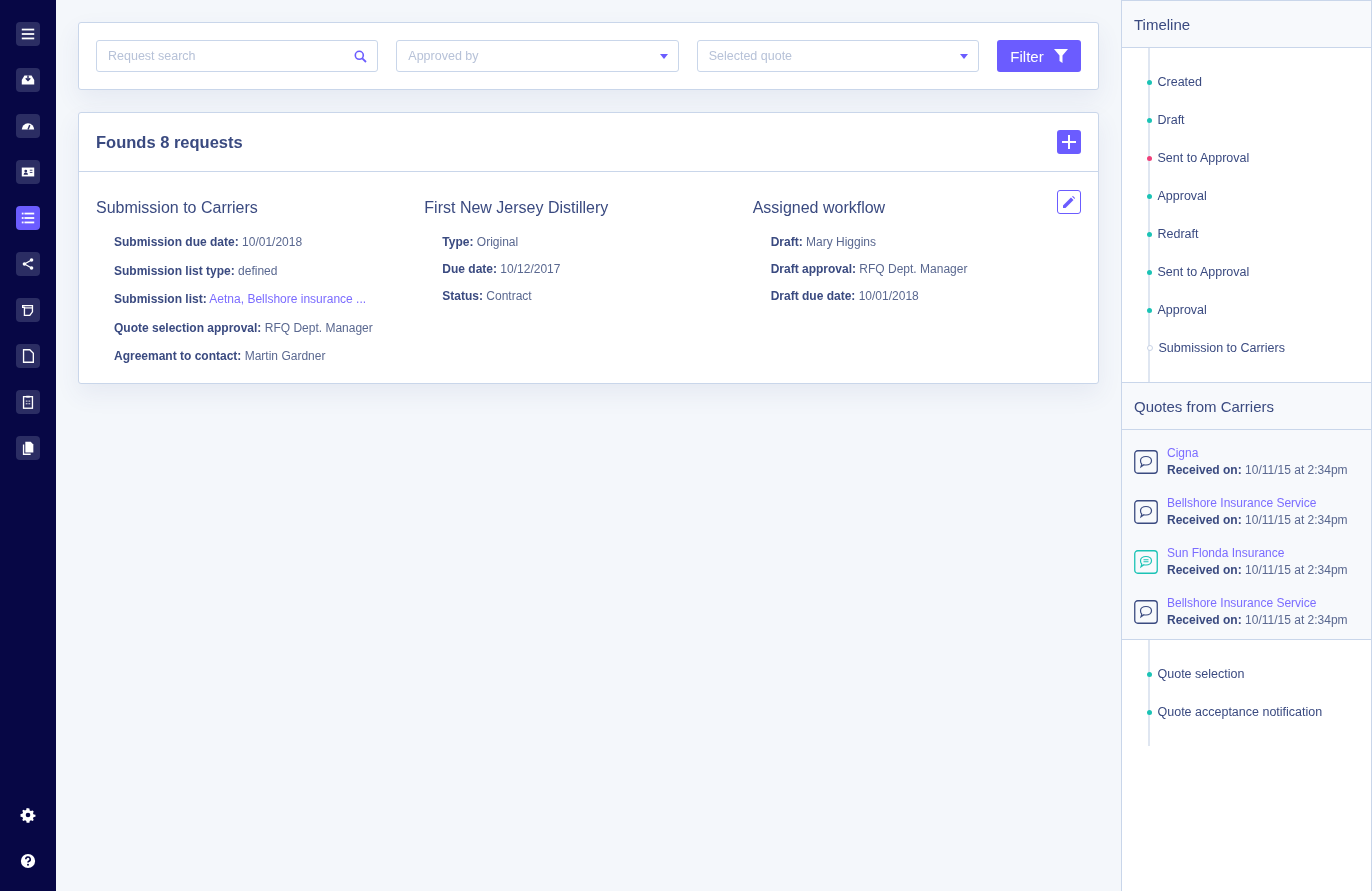 The width and height of the screenshot is (1372, 891). I want to click on files-icon, so click(28, 448).